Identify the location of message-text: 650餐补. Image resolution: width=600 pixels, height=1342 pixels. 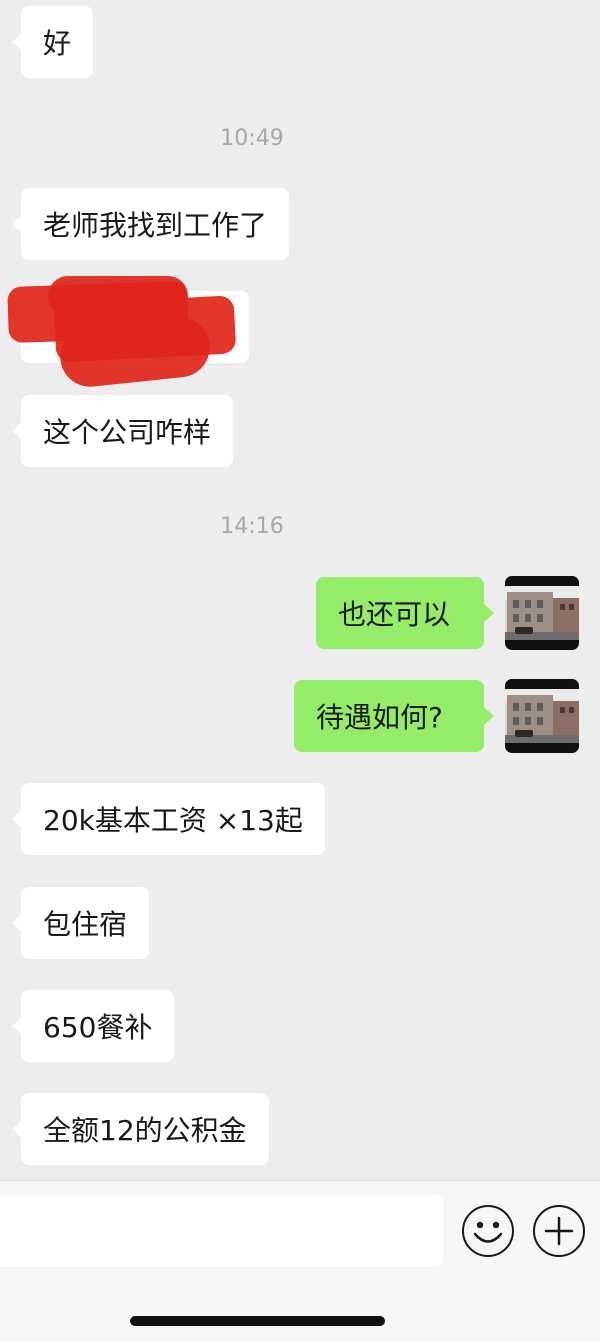
(98, 1027).